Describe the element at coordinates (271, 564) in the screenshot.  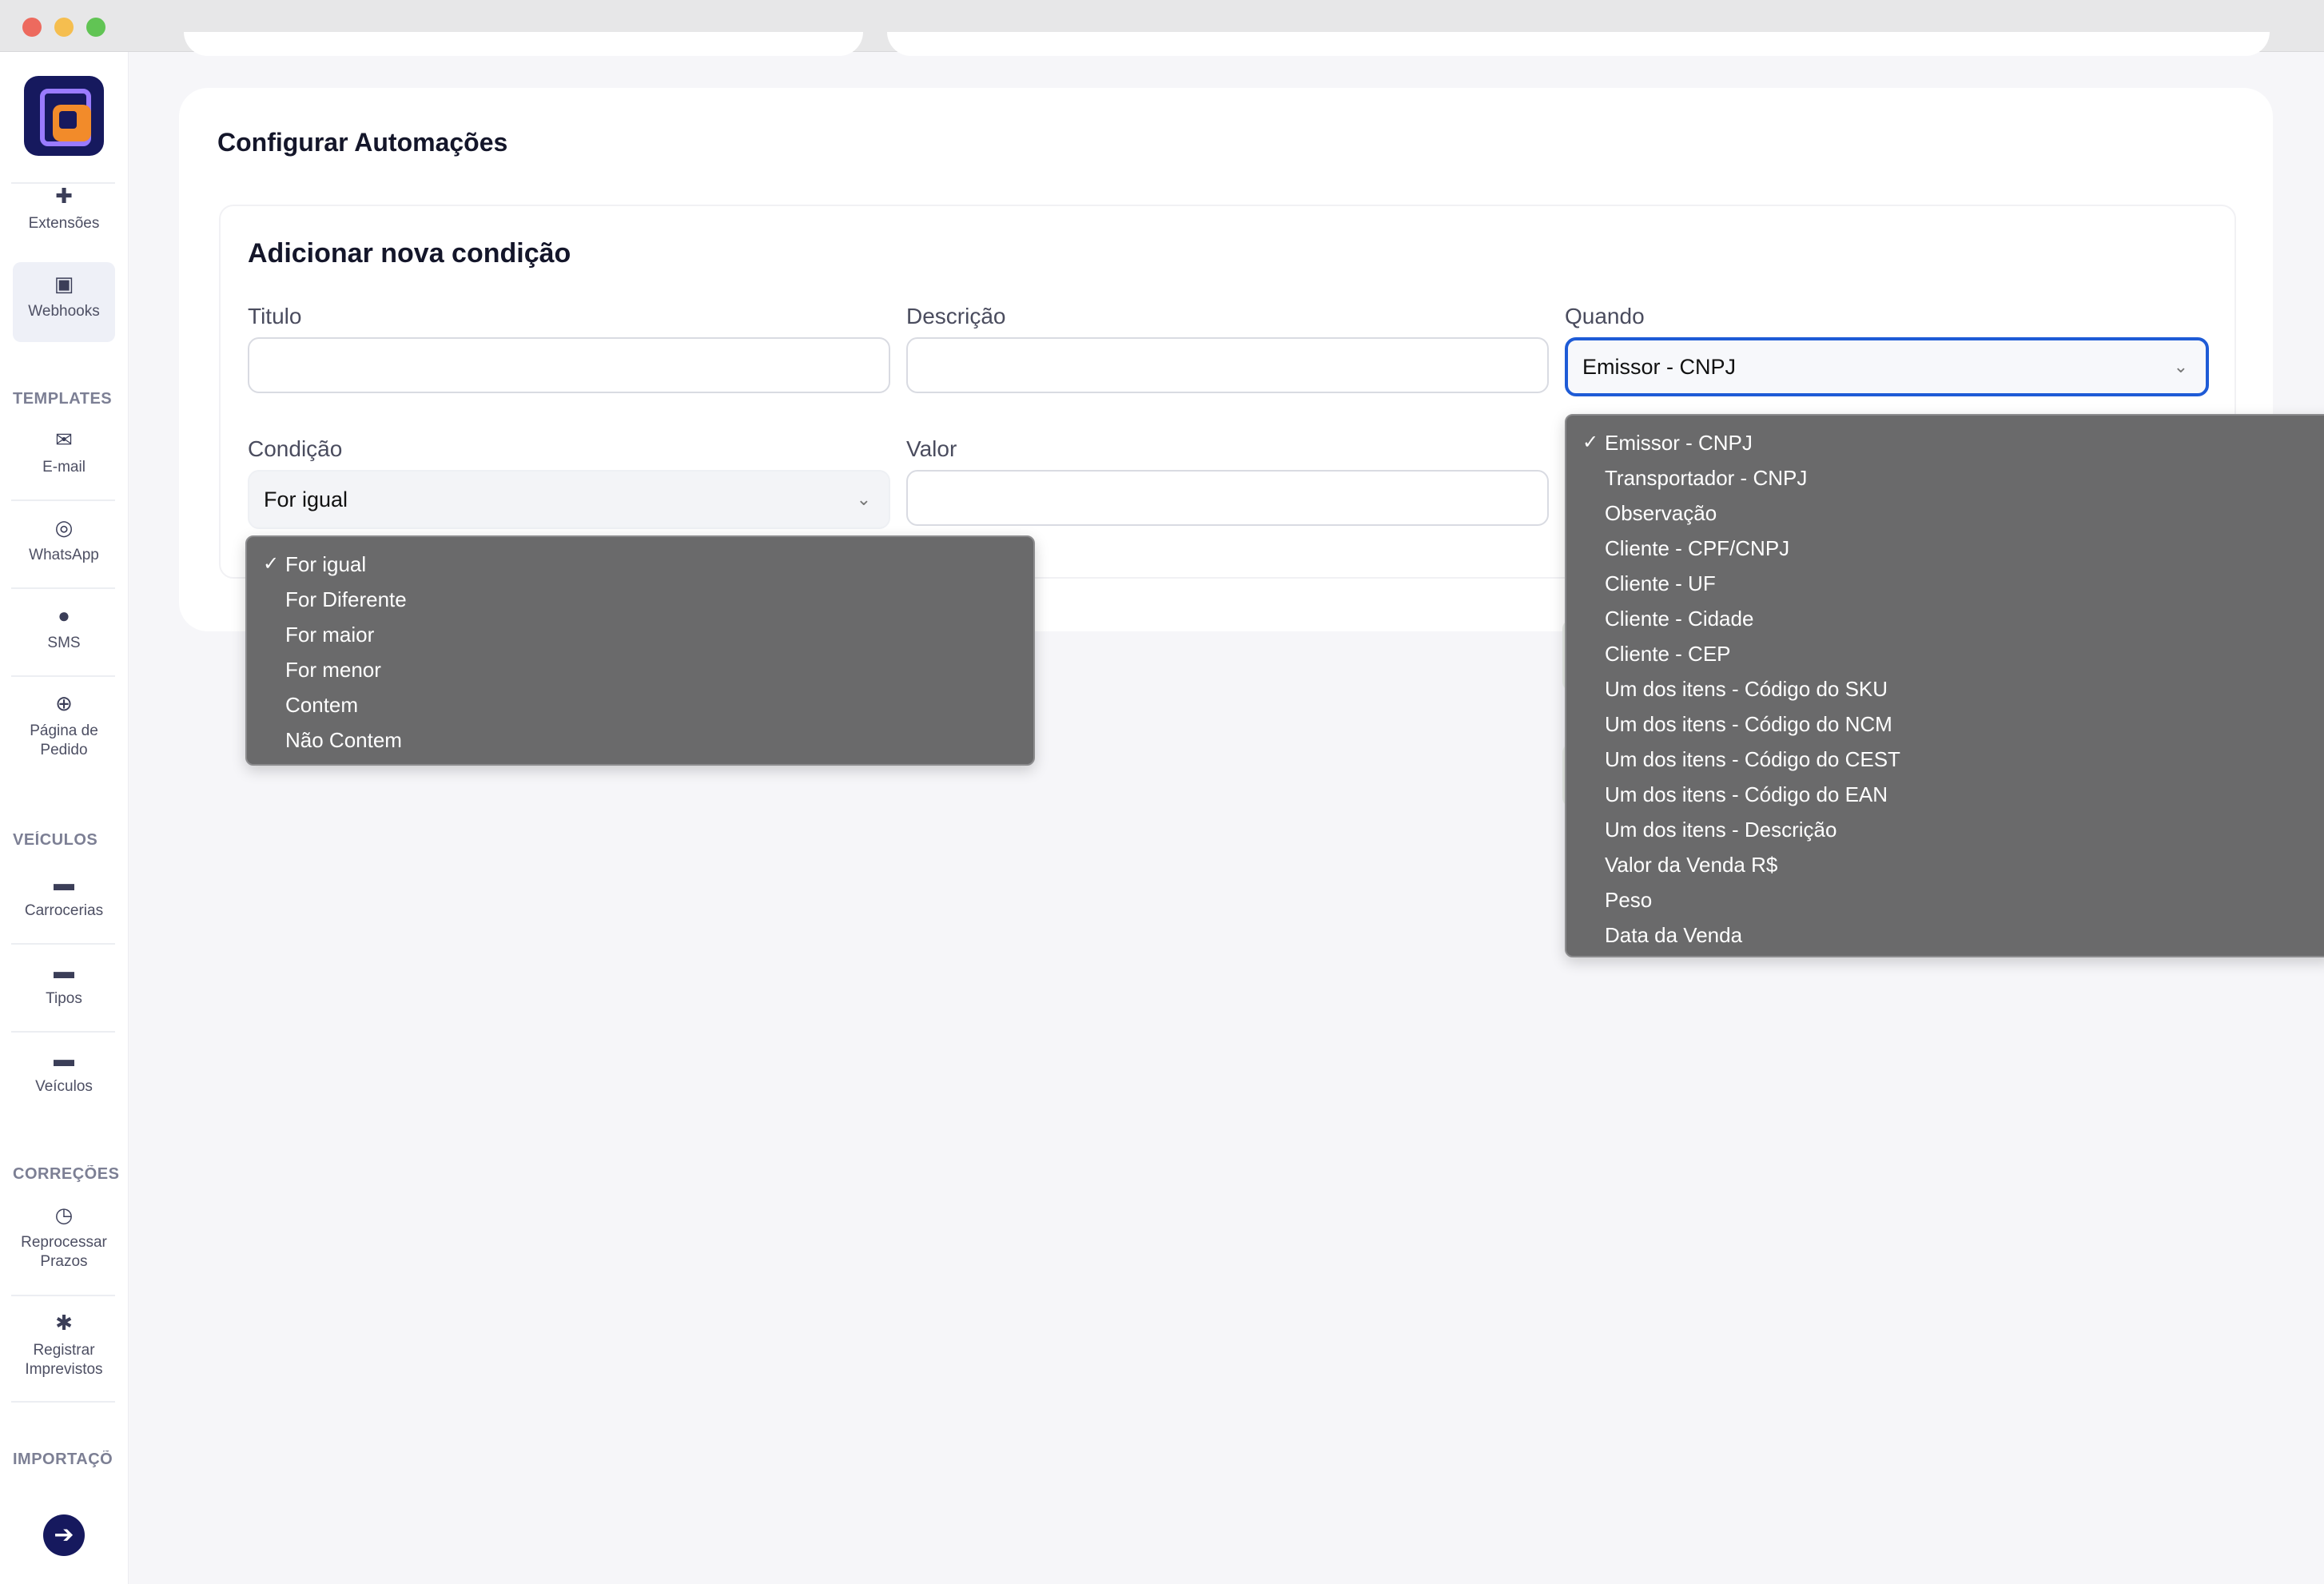
I see `checkmark-icon: ✓` at that location.